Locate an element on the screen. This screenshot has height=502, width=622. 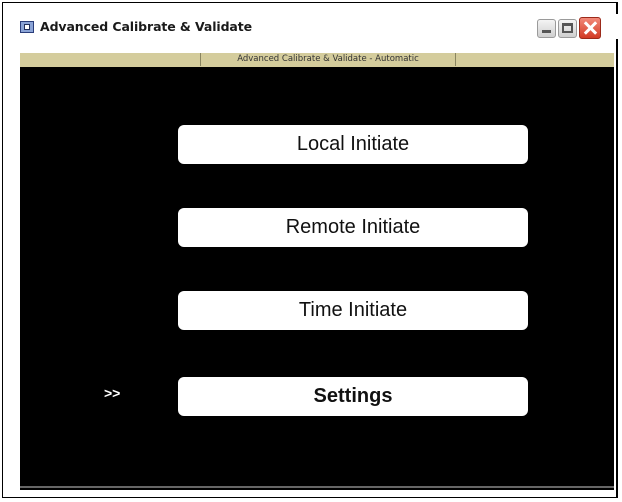
selection-marker: >> is located at coordinates (112, 393).